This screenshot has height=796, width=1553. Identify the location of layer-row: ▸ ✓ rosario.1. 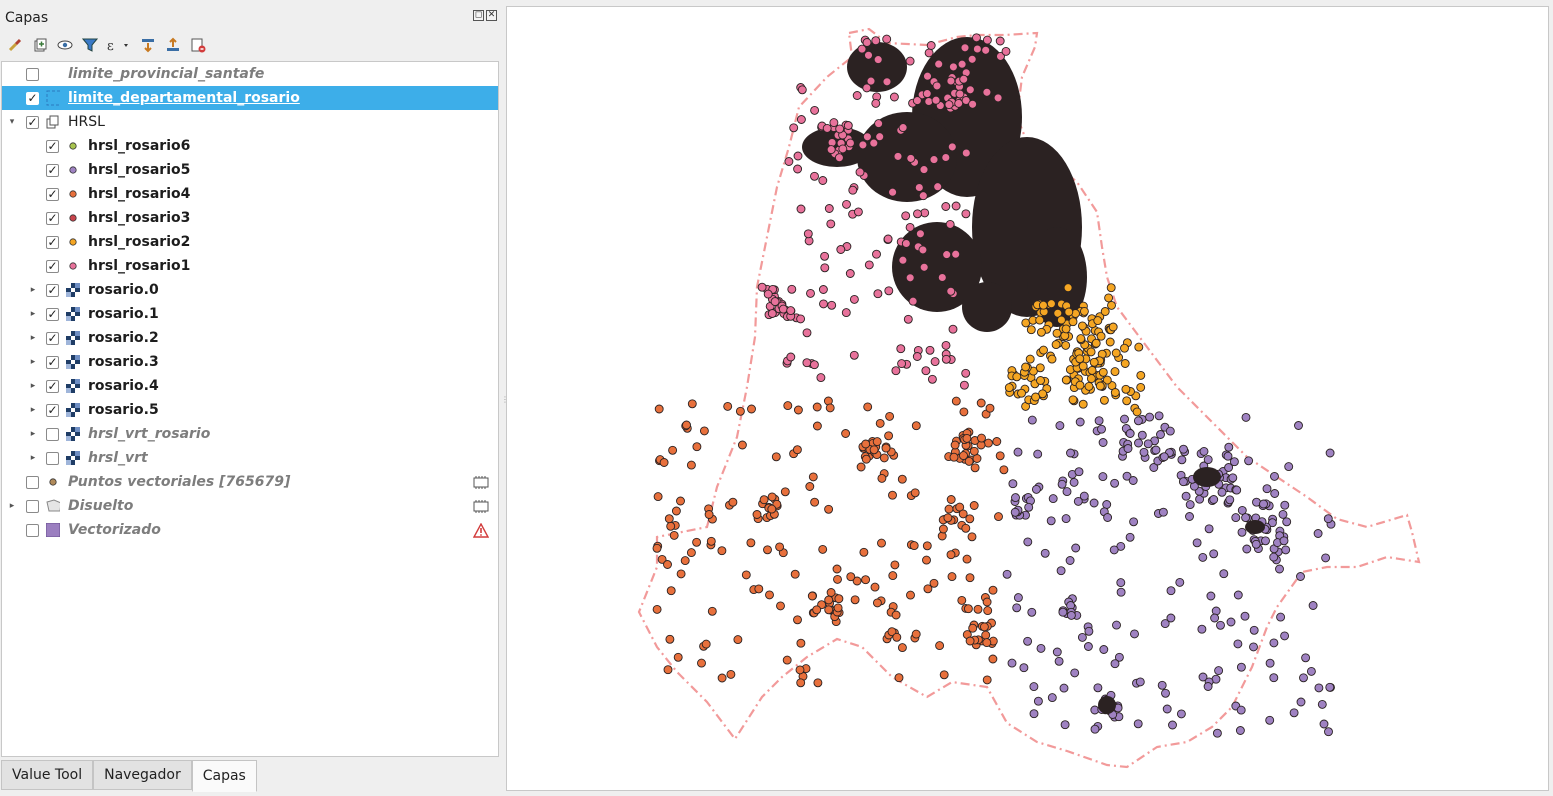
(250, 314).